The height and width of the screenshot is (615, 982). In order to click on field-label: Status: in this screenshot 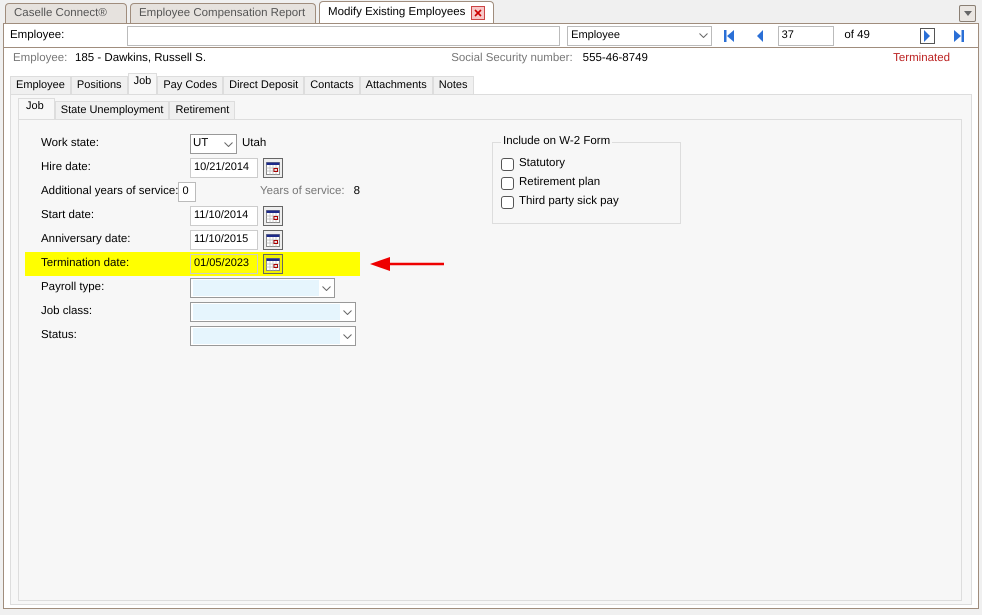, I will do `click(59, 336)`.